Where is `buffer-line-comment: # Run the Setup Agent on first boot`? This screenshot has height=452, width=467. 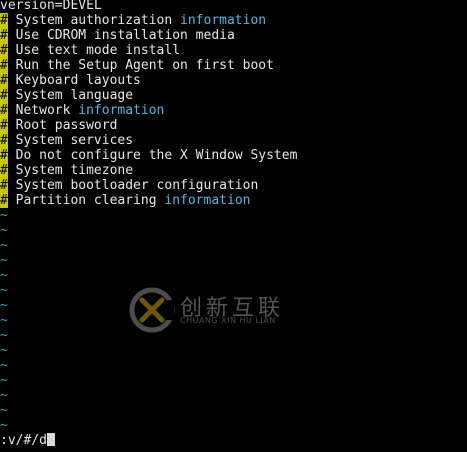 buffer-line-comment: # Run the Setup Agent on first boot is located at coordinates (137, 65).